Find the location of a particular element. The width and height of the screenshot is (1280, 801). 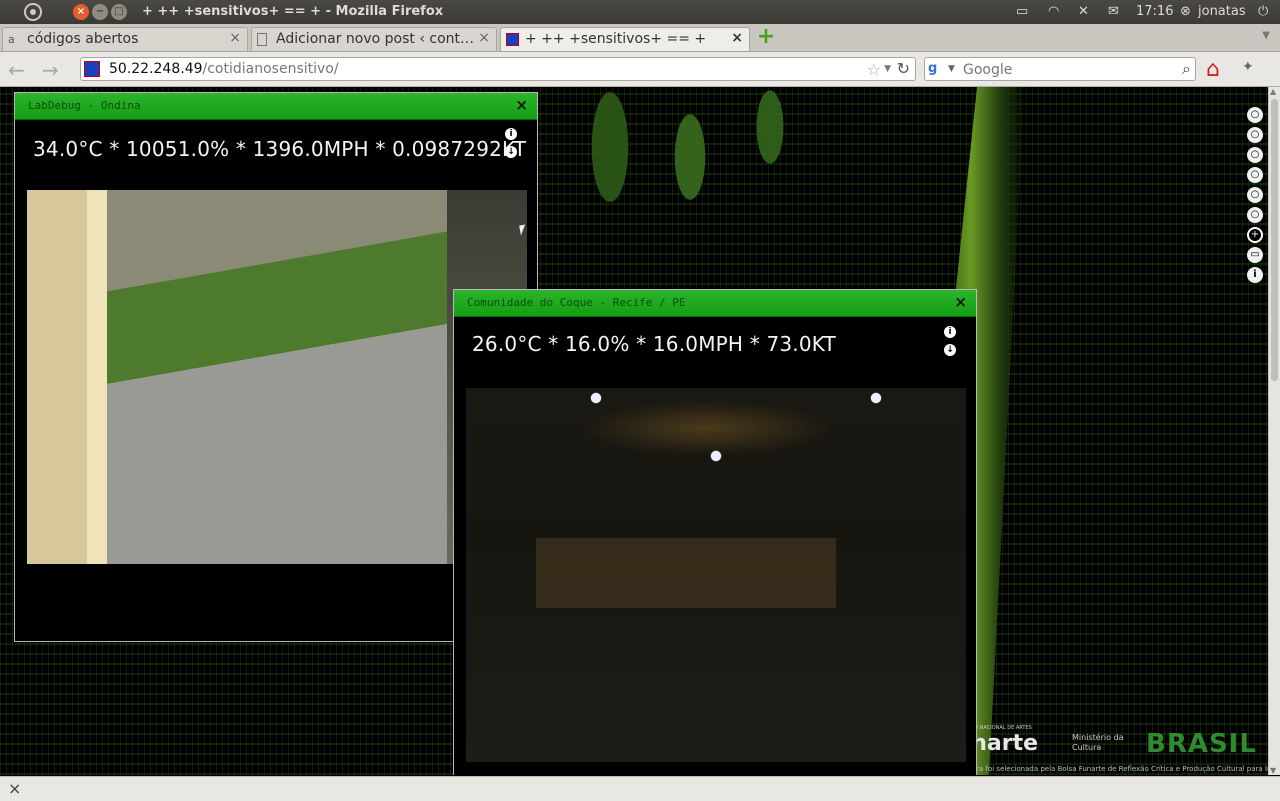

wifi-icon: ◠ is located at coordinates (1053, 11).